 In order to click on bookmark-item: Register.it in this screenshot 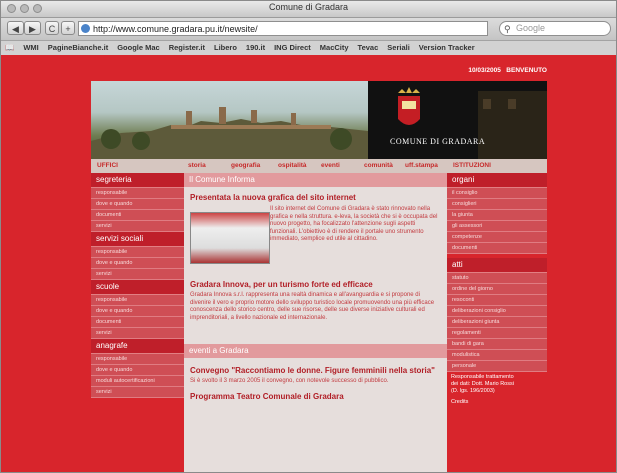, I will do `click(187, 48)`.